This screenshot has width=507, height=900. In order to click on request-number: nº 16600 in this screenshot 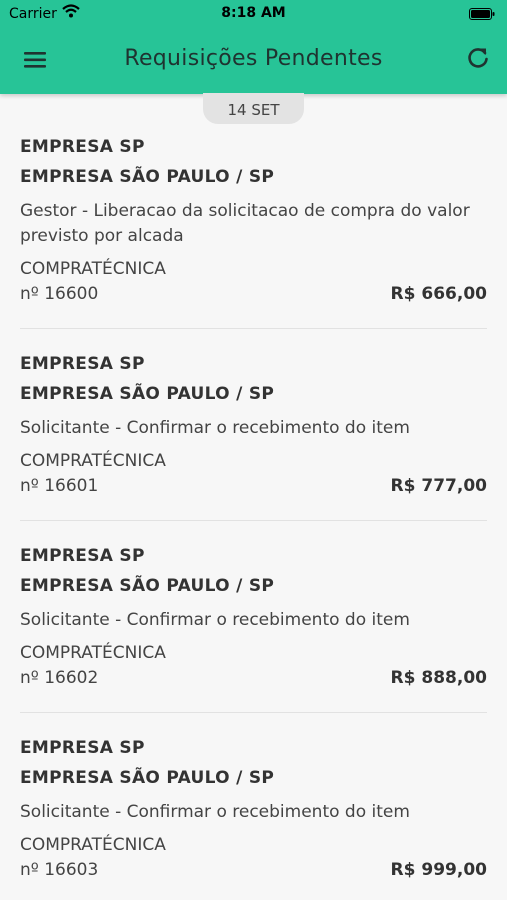, I will do `click(59, 294)`.